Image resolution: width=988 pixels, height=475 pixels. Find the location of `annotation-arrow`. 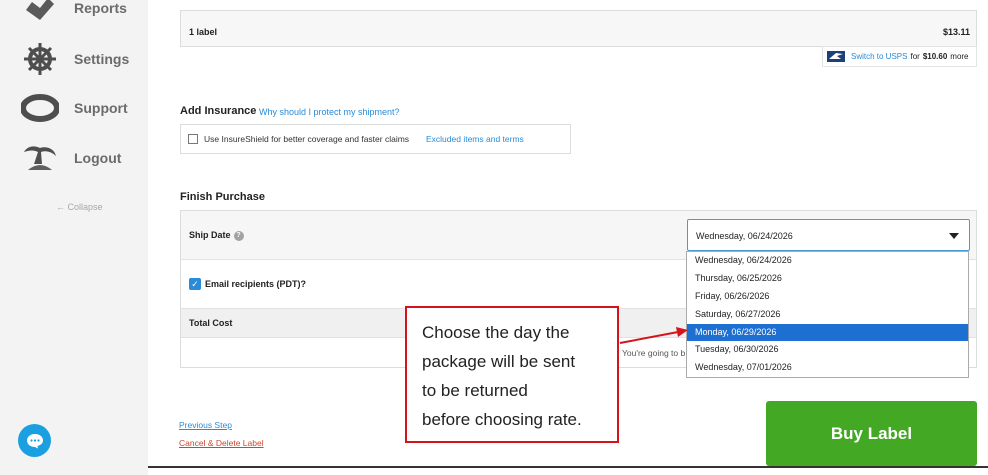

annotation-arrow is located at coordinates (653, 335).